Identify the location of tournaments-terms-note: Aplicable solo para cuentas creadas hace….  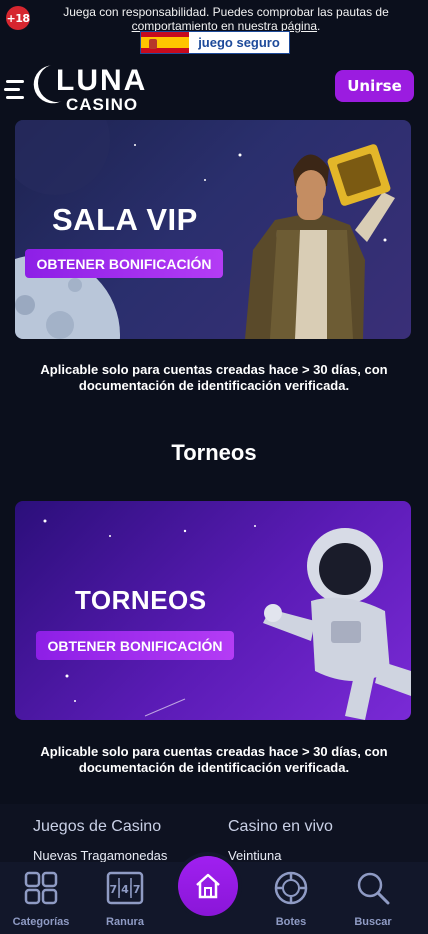
(214, 760).